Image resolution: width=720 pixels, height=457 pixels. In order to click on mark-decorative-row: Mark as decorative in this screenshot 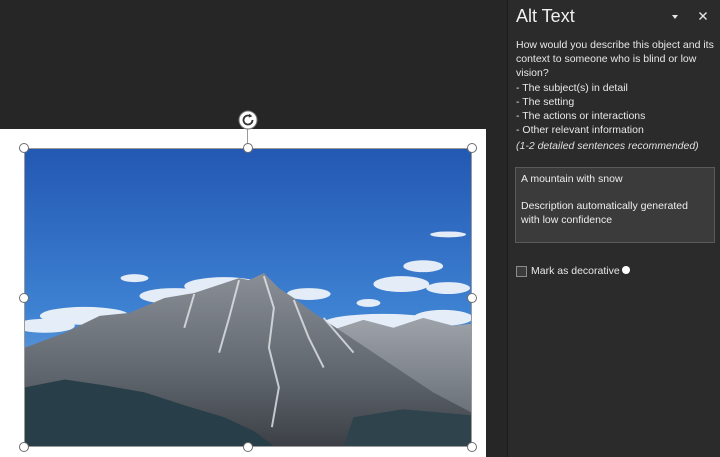, I will do `click(573, 271)`.